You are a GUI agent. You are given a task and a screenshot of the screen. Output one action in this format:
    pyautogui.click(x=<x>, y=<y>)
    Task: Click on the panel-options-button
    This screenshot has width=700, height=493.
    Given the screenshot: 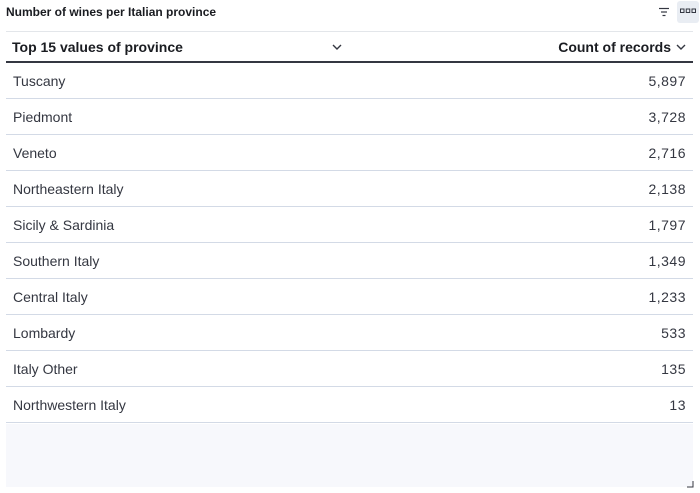 What is the action you would take?
    pyautogui.click(x=688, y=12)
    